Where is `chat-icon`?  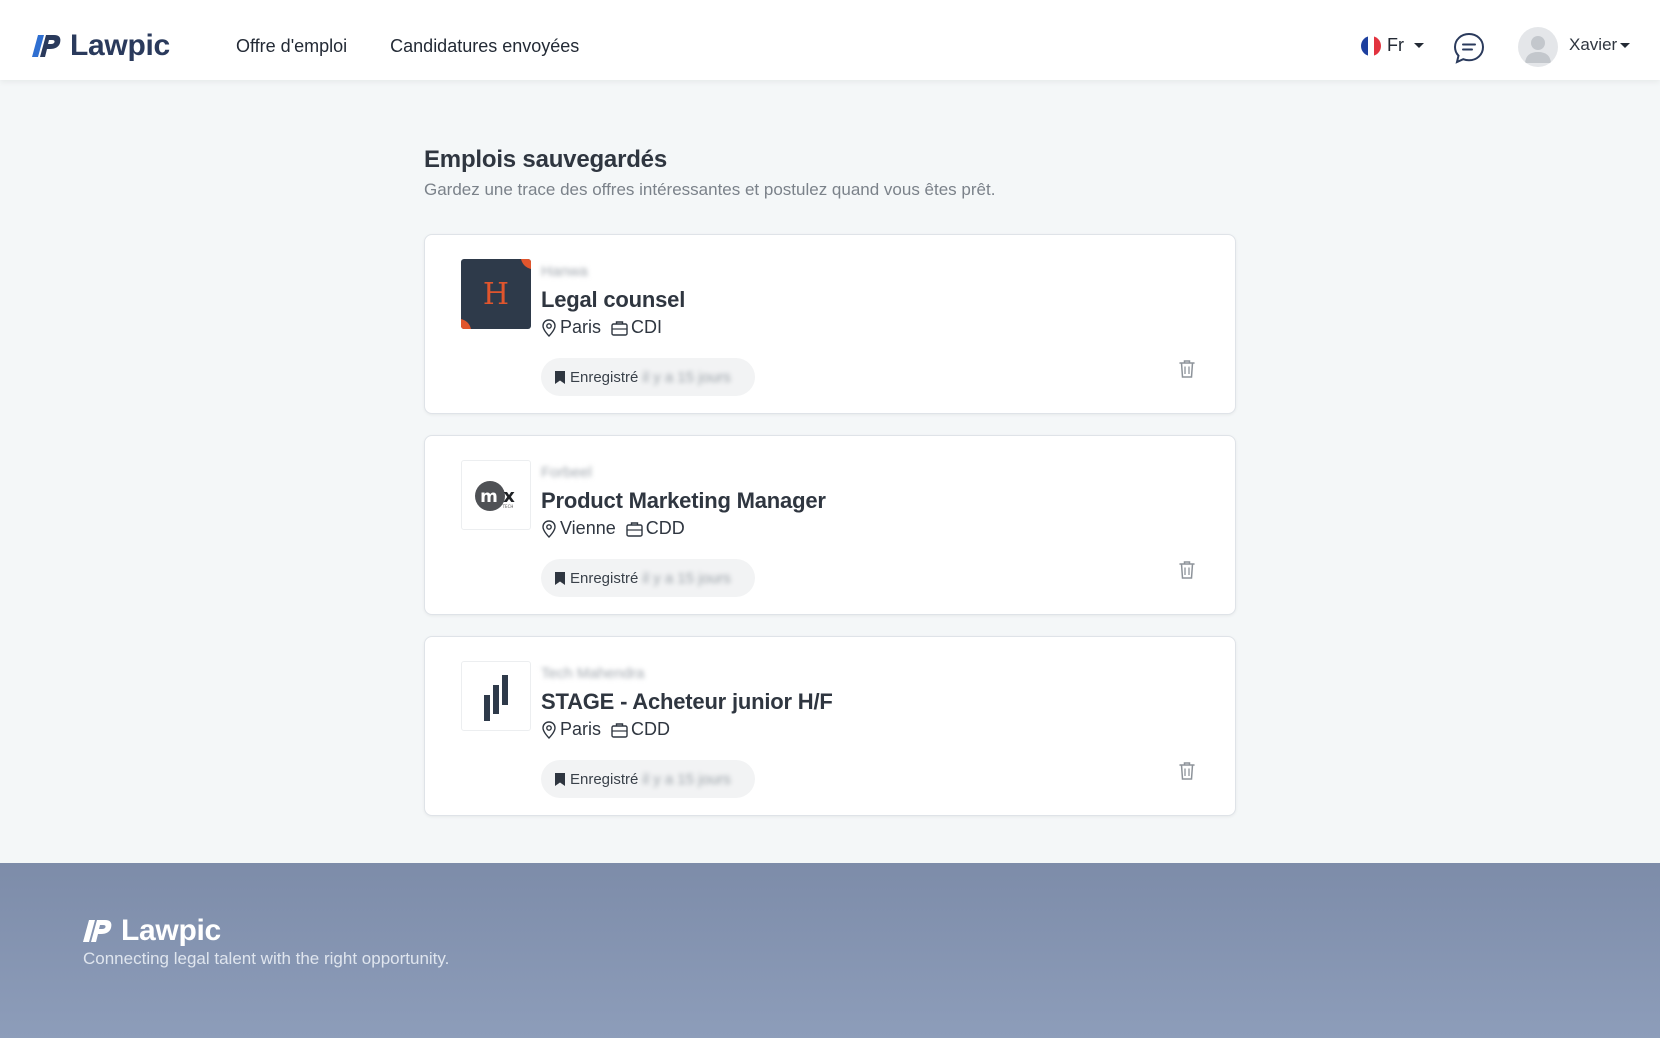 chat-icon is located at coordinates (1469, 48).